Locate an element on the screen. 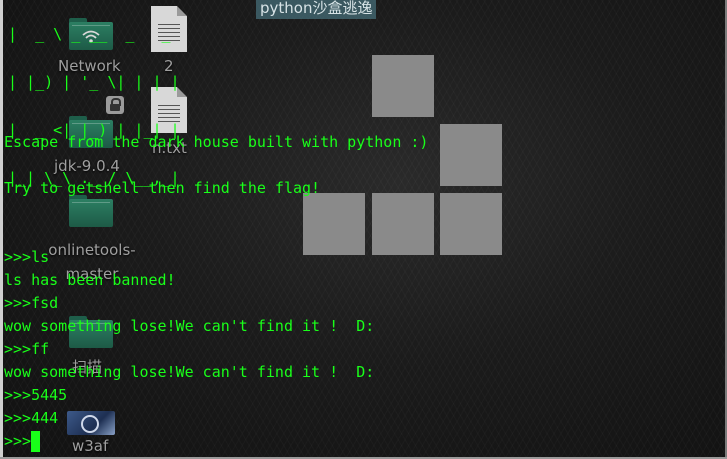  terminal-output-line: ls has been banned! is located at coordinates (90, 280).